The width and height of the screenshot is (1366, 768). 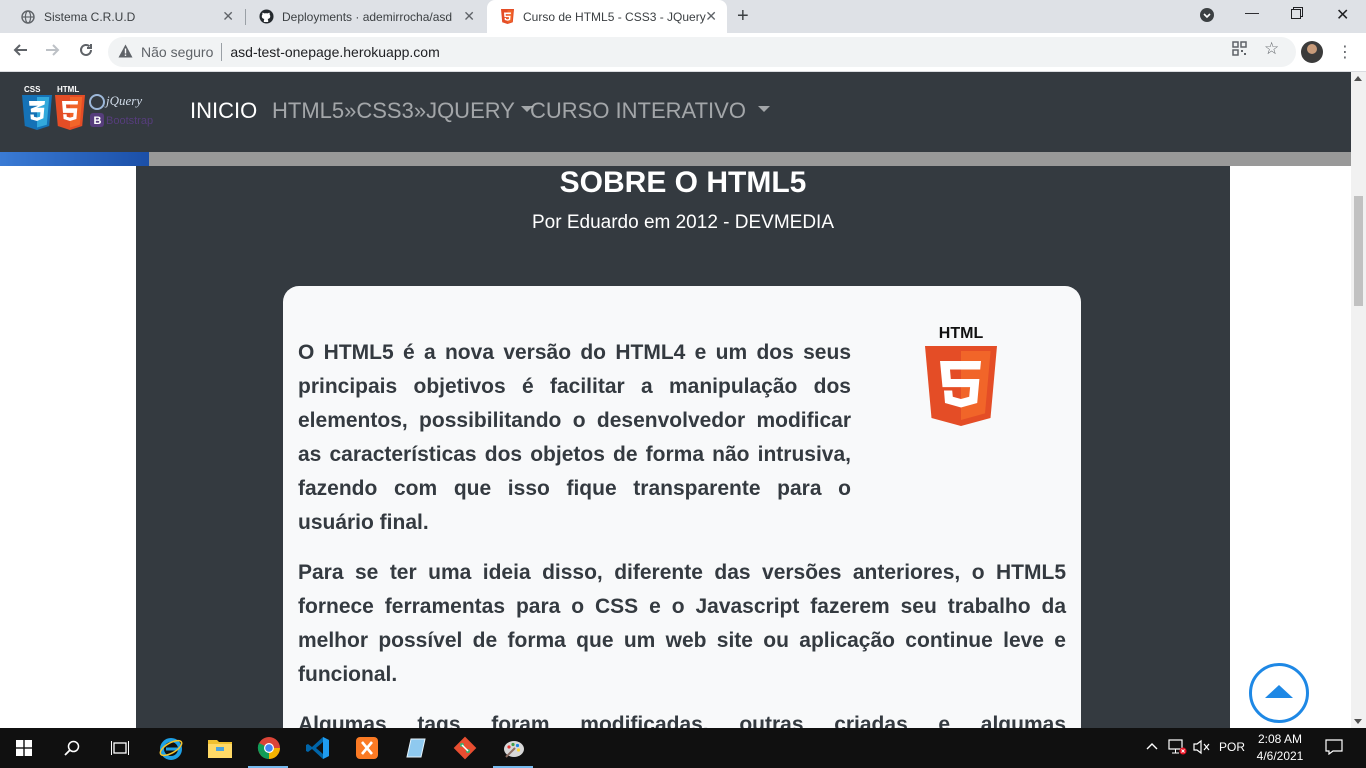 I want to click on git-app-icon, so click(x=465, y=748).